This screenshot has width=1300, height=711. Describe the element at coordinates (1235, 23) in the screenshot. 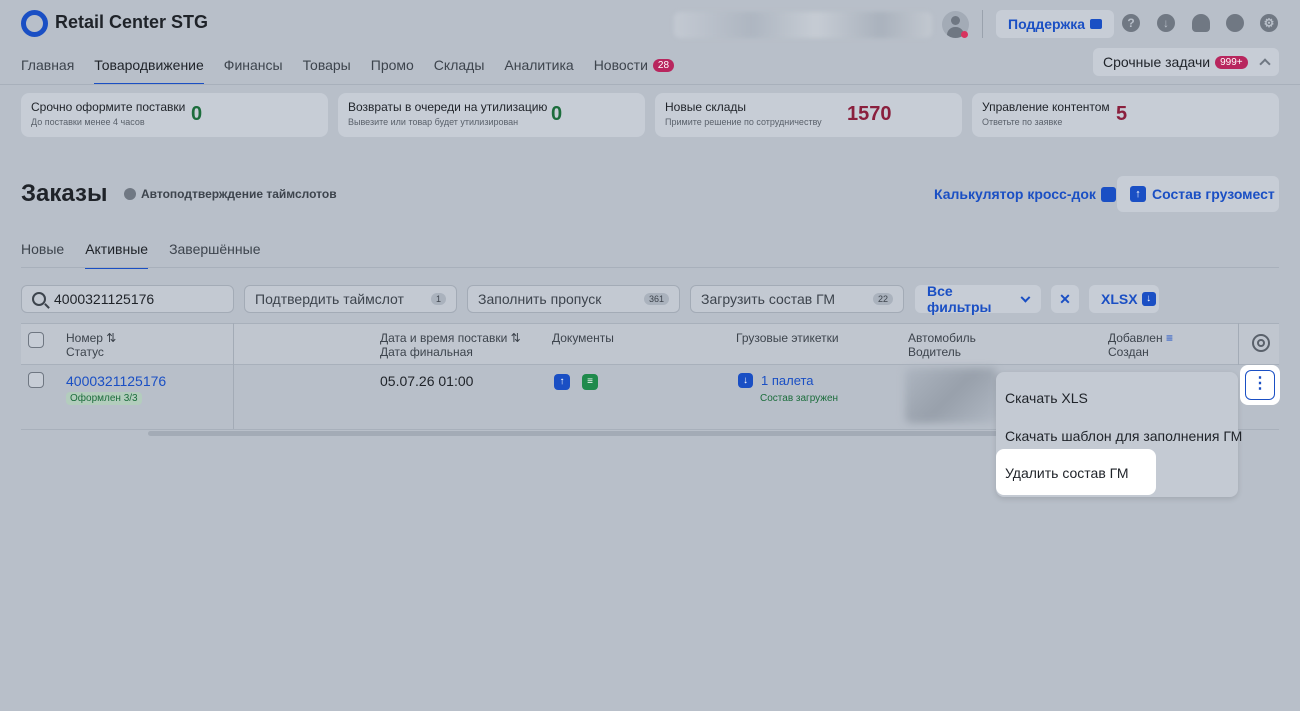

I see `globe-icon` at that location.